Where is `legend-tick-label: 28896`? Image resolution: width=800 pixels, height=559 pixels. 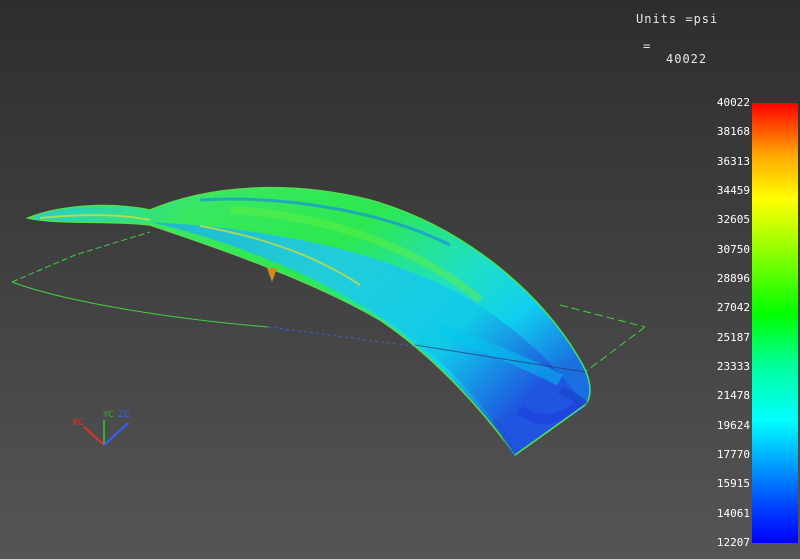 legend-tick-label: 28896 is located at coordinates (733, 278).